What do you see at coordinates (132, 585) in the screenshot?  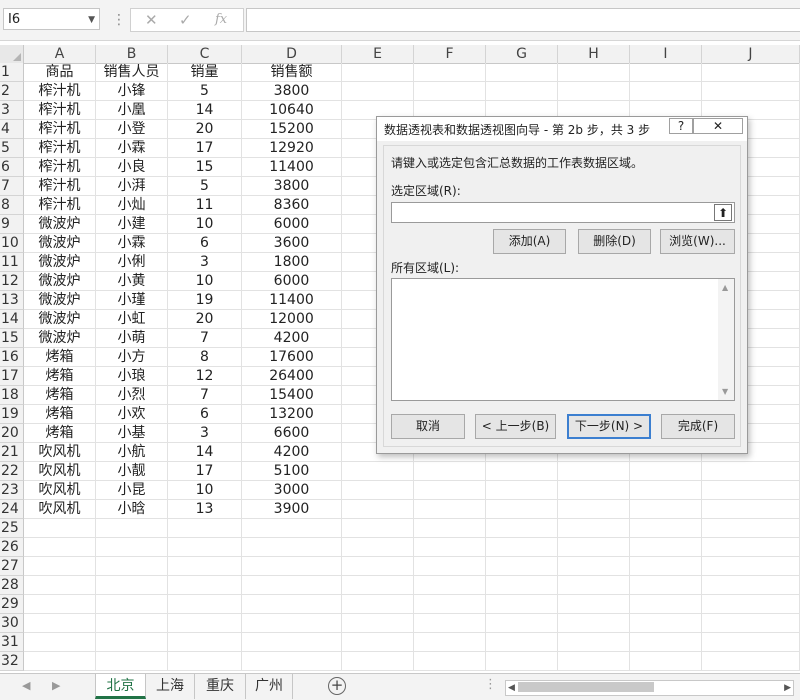 I see `cell-b28` at bounding box center [132, 585].